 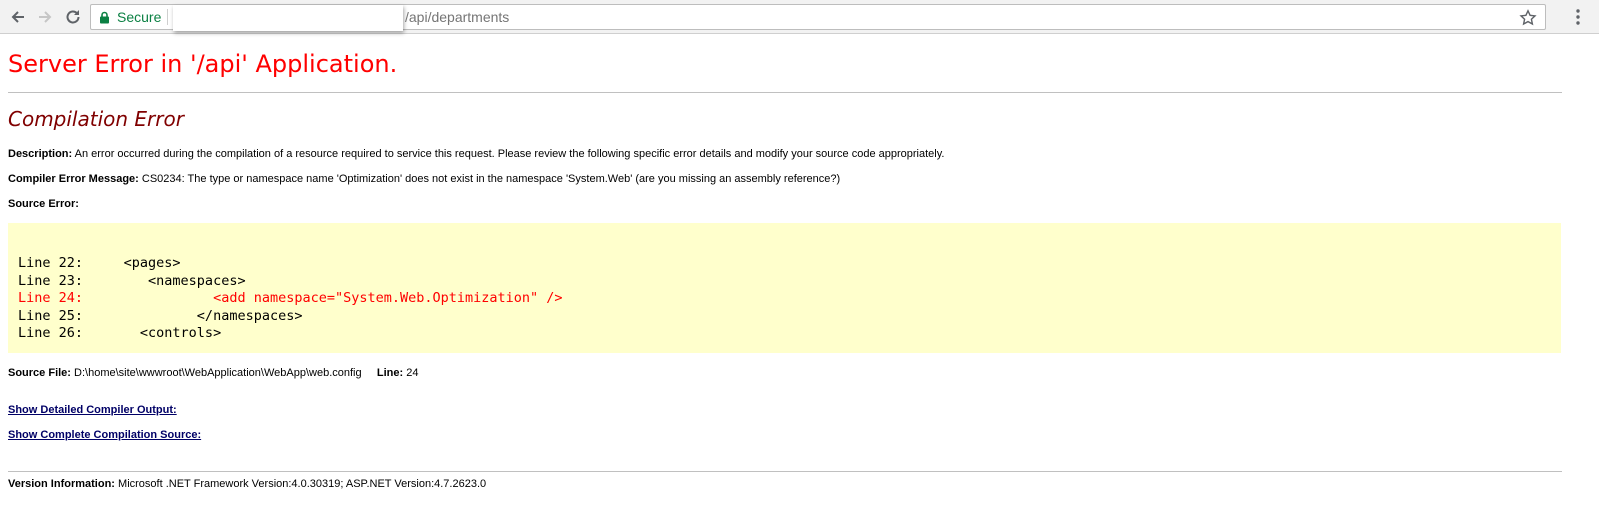 I want to click on source-error-line: Source Error:, so click(x=43, y=204).